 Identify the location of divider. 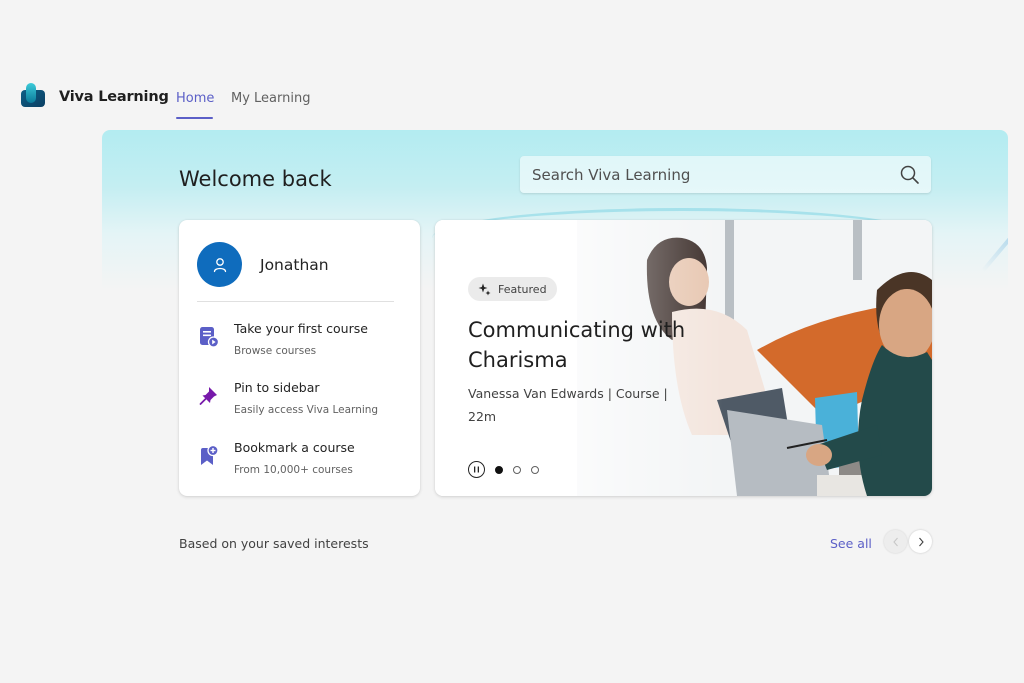
(295, 301).